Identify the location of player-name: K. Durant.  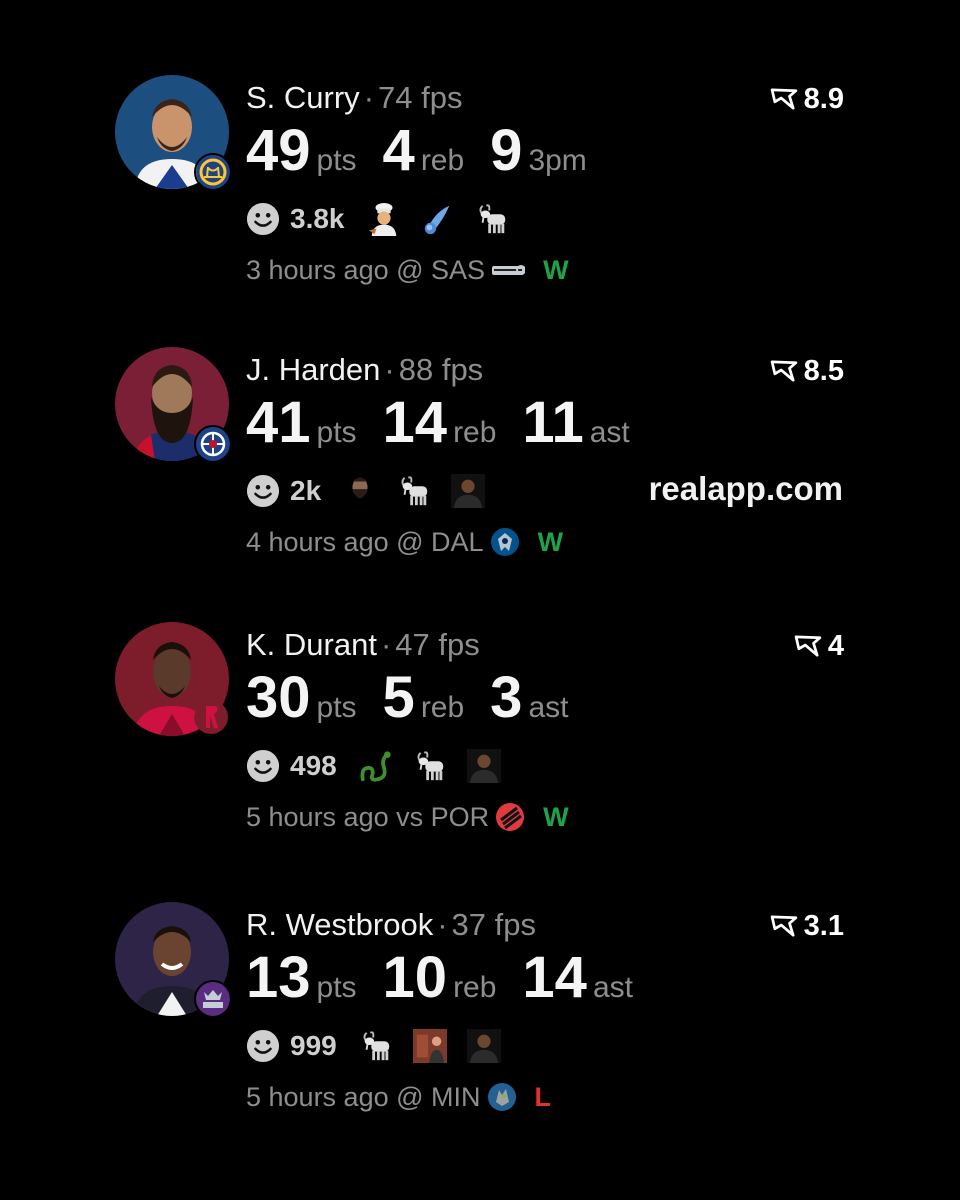
(311, 644).